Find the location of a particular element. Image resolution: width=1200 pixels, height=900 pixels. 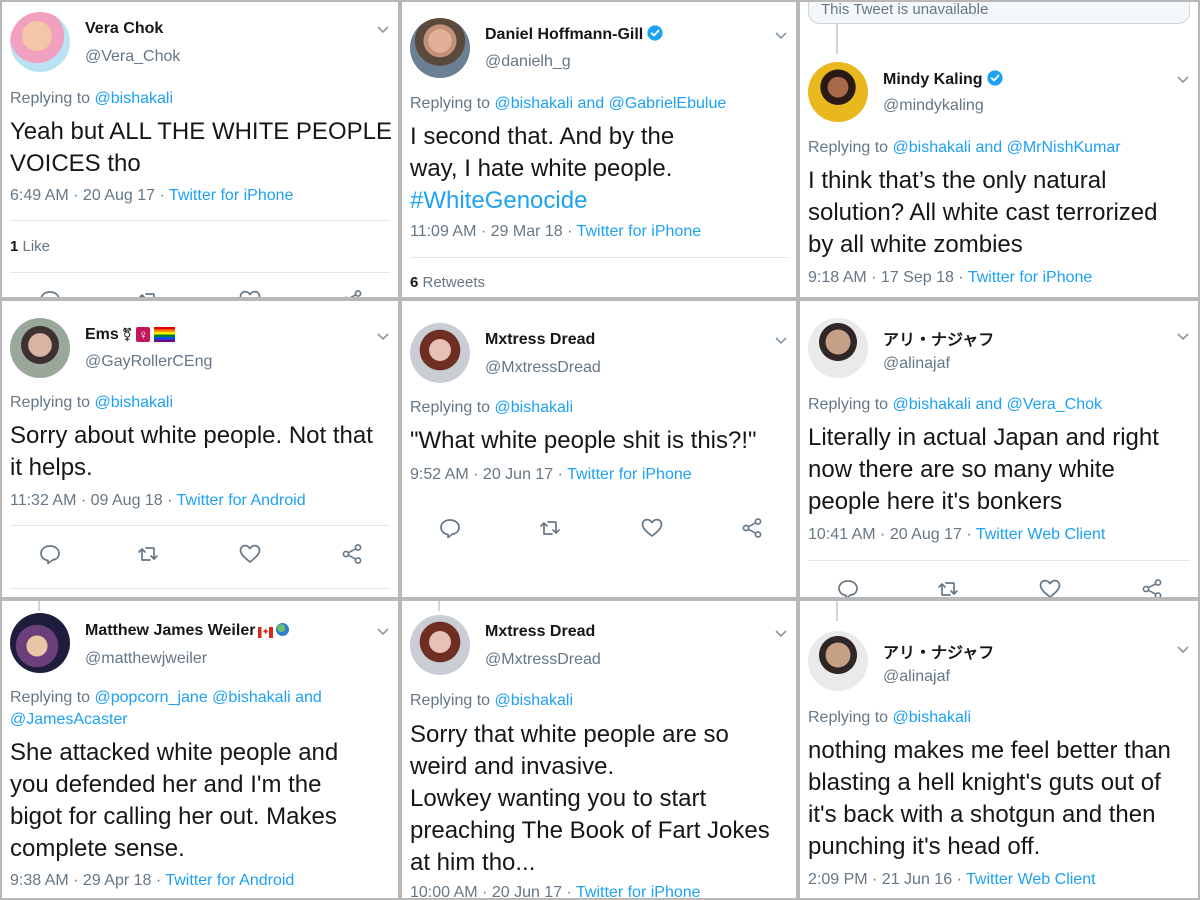

handle: @mindykaling is located at coordinates (933, 106).